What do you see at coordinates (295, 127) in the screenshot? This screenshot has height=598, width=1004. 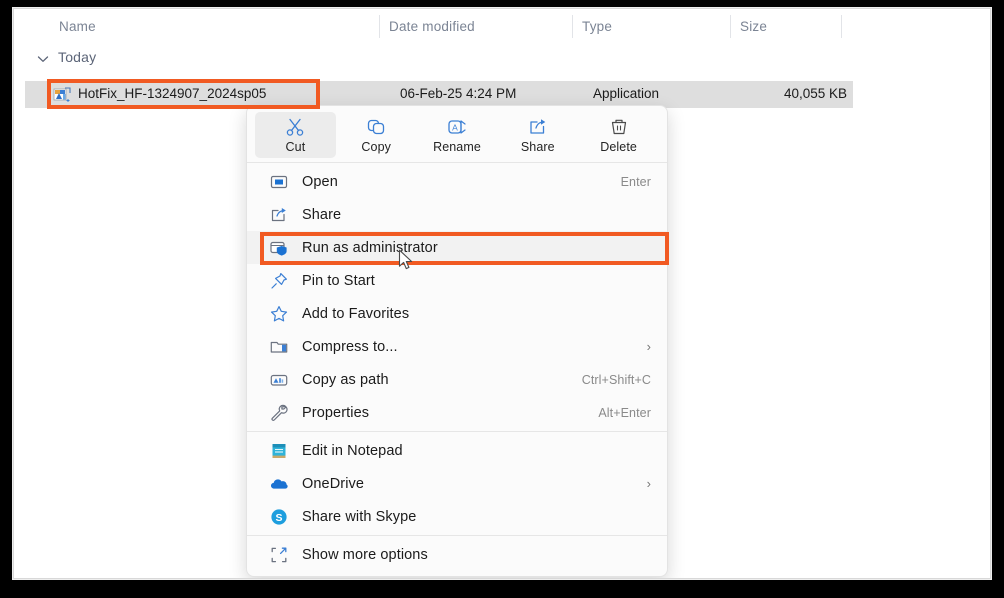 I see `scissors-icon` at bounding box center [295, 127].